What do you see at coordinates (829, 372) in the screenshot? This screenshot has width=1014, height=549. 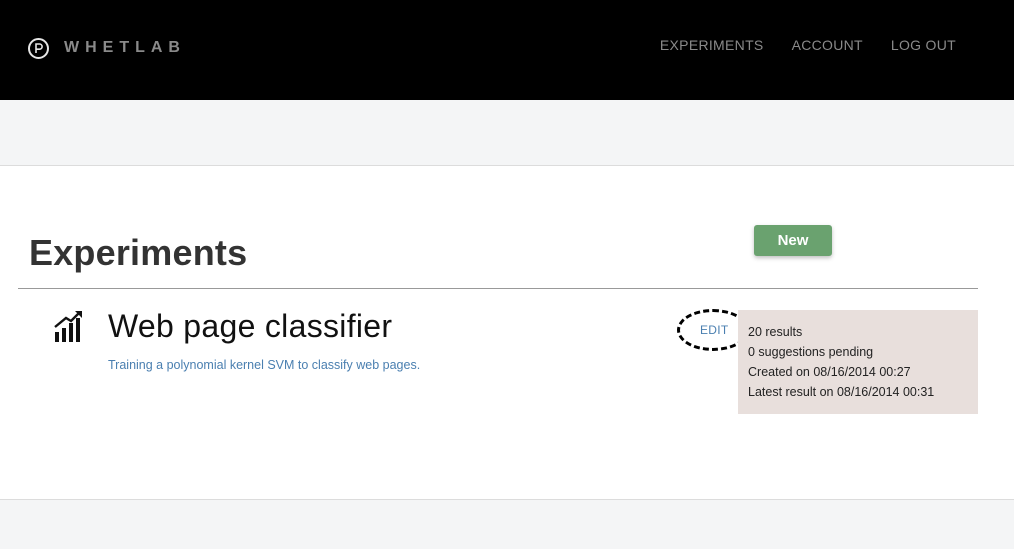 I see `created-date: Created on 08/16/2014 00:27` at bounding box center [829, 372].